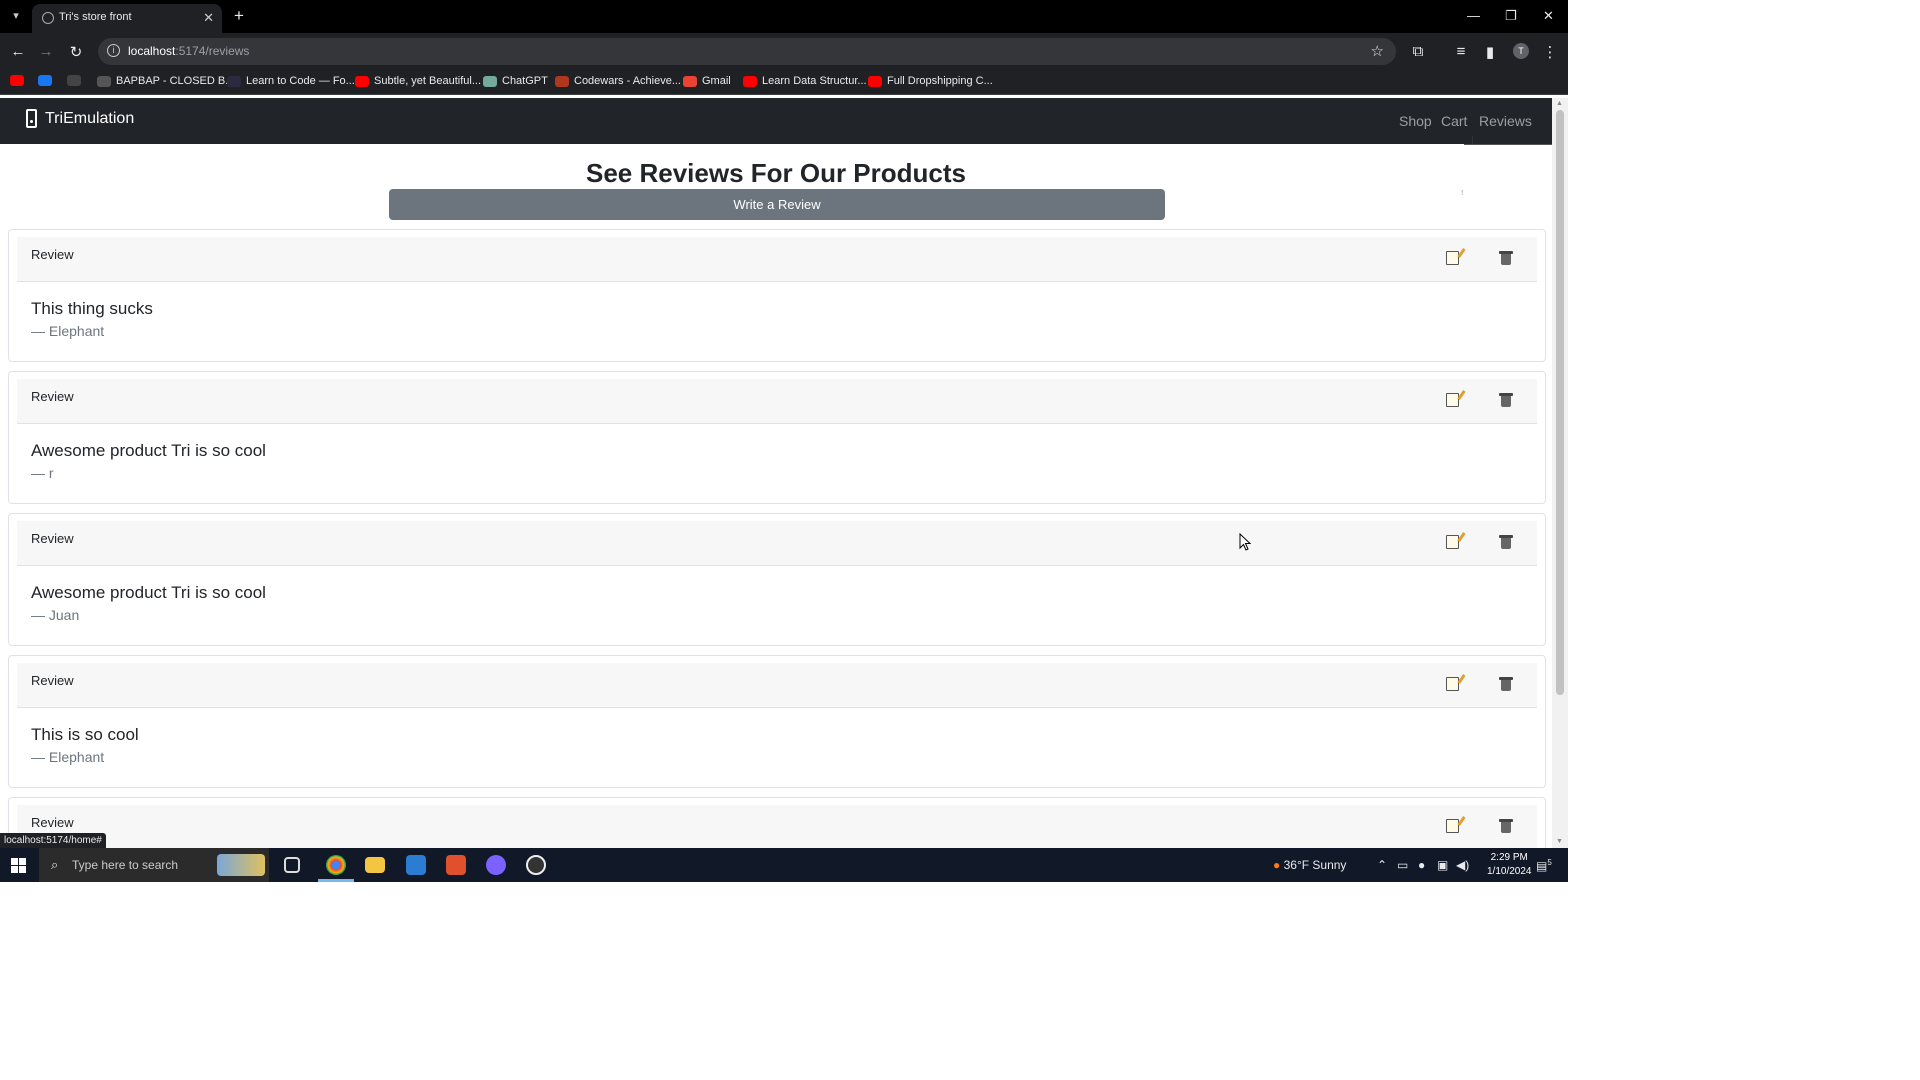 This screenshot has height=1080, width=1920. I want to click on site-info-icon: i, so click(113, 50).